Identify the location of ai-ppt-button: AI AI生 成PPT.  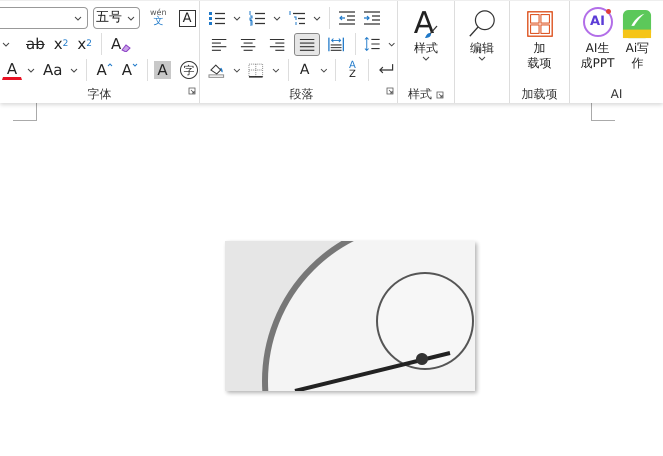
(597, 43).